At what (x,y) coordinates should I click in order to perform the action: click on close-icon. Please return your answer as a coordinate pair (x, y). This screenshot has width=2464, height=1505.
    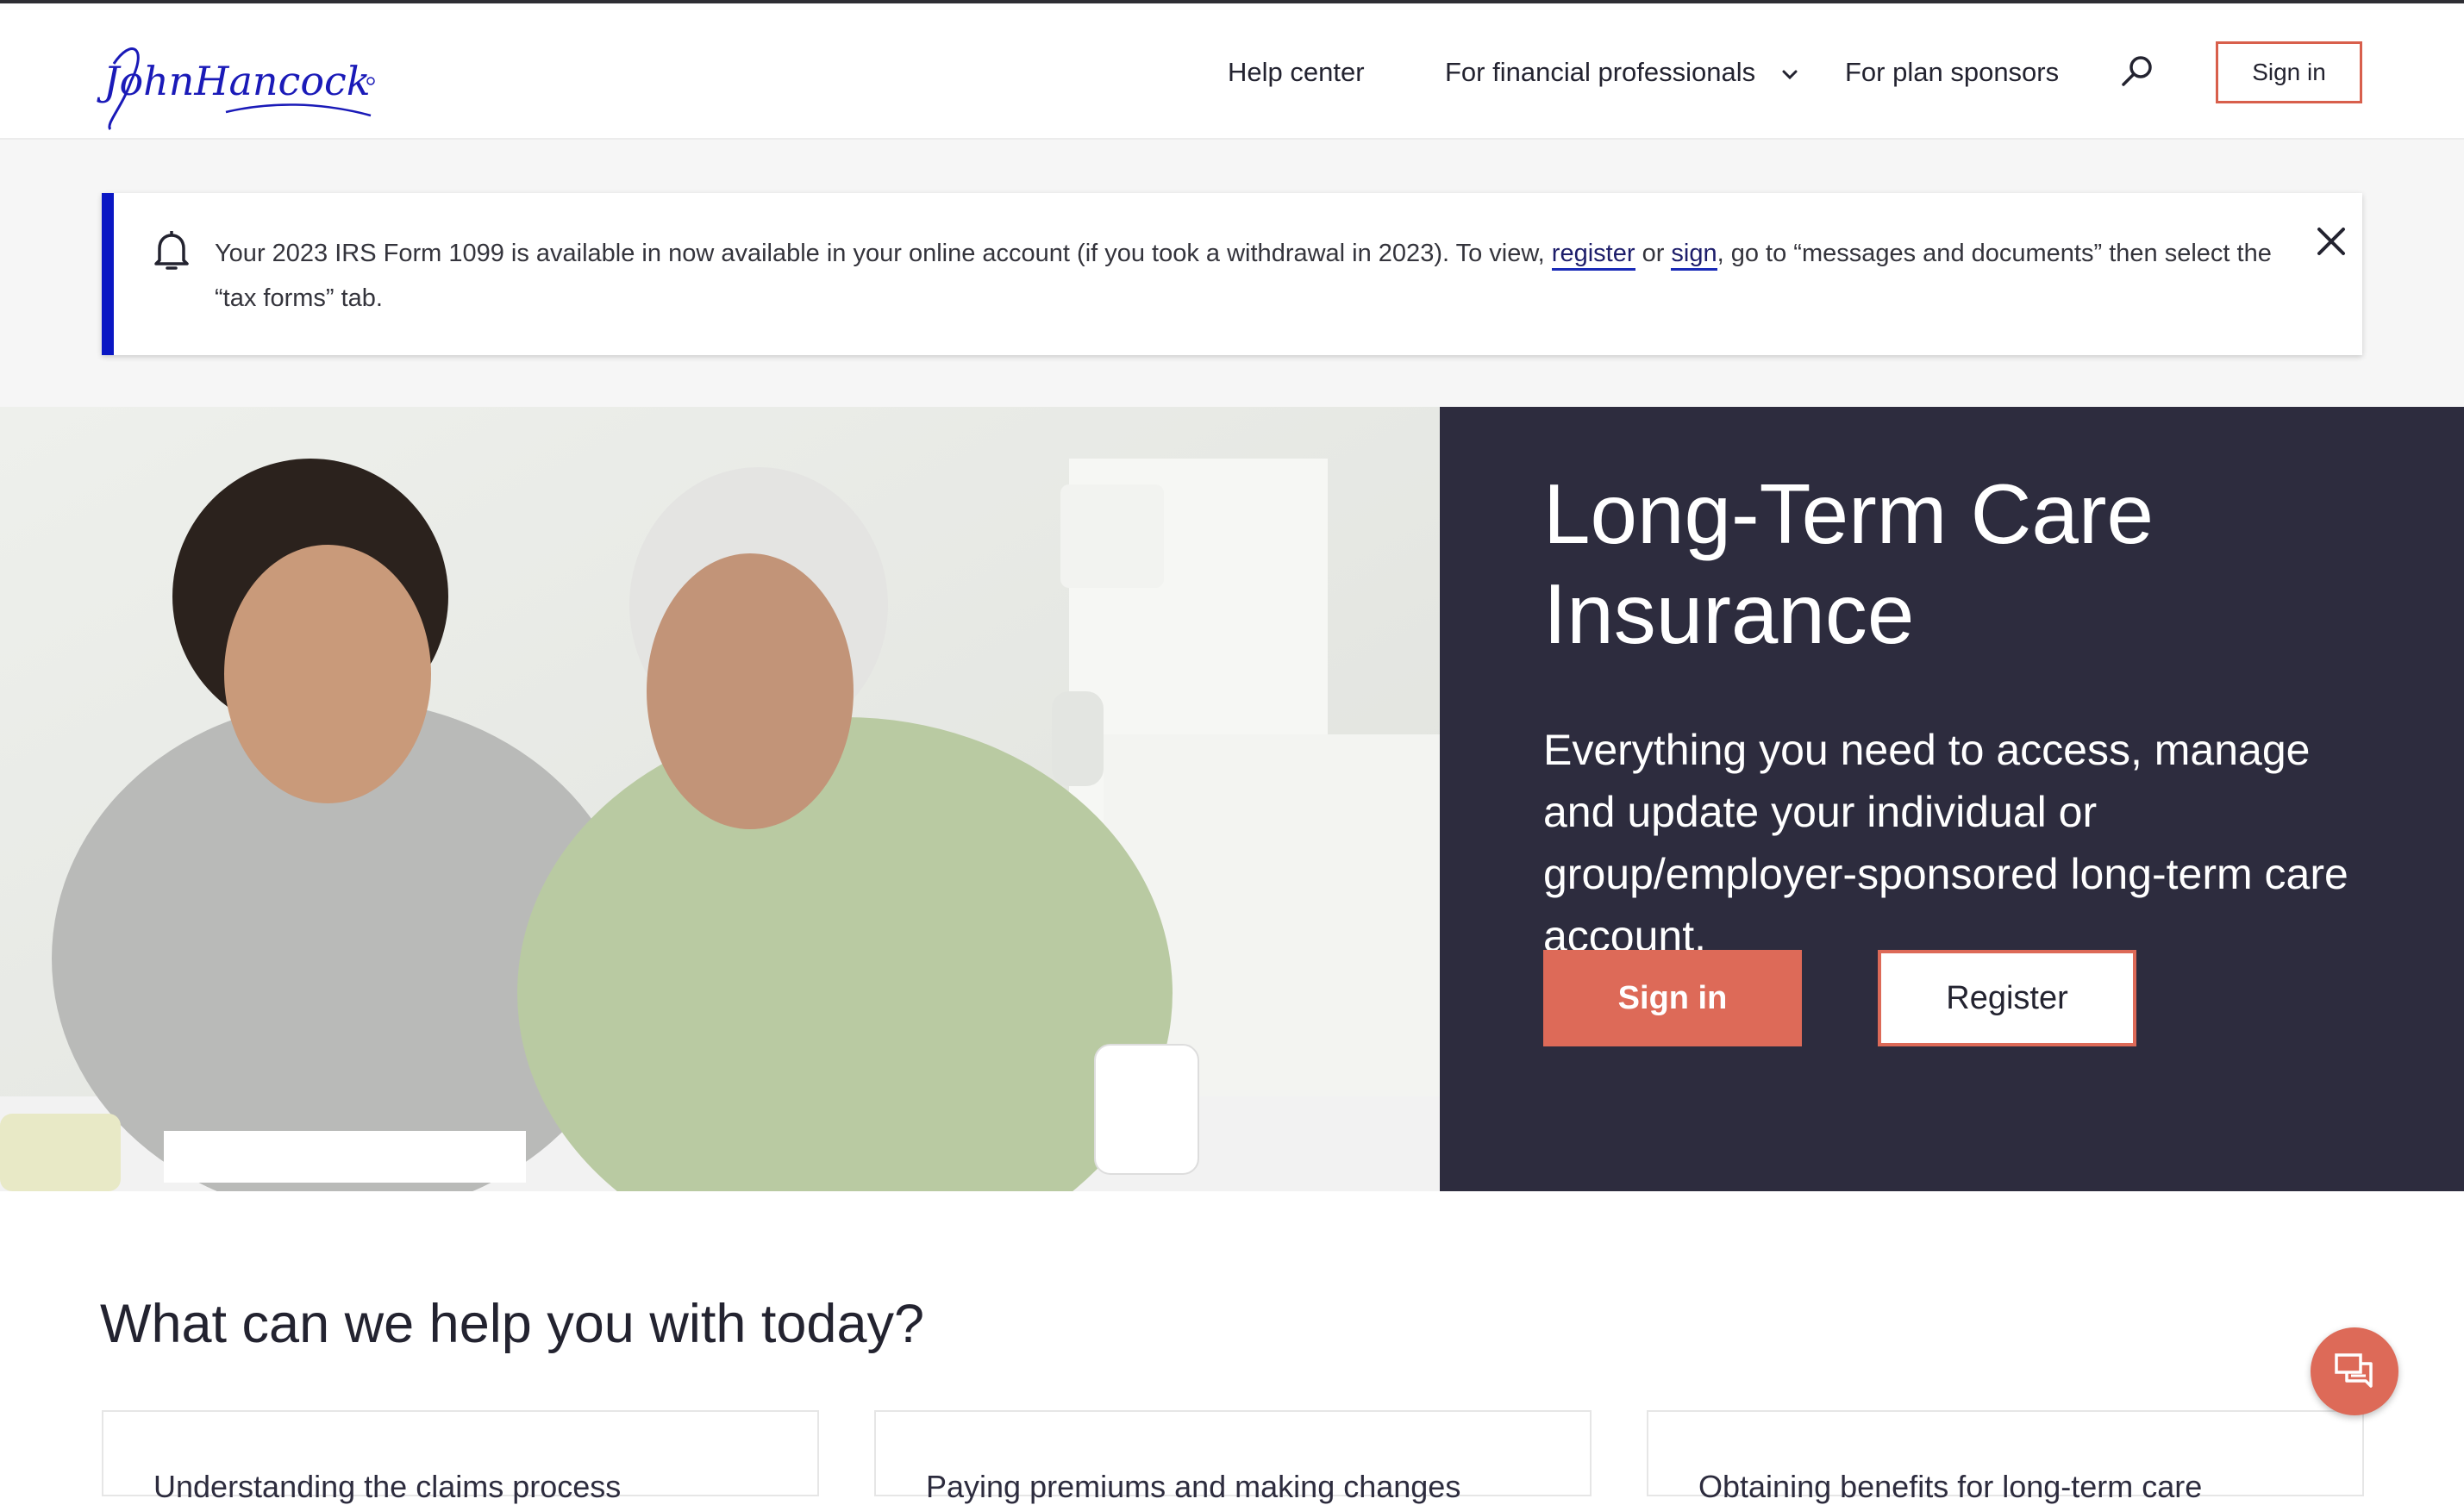
    Looking at the image, I should click on (2331, 241).